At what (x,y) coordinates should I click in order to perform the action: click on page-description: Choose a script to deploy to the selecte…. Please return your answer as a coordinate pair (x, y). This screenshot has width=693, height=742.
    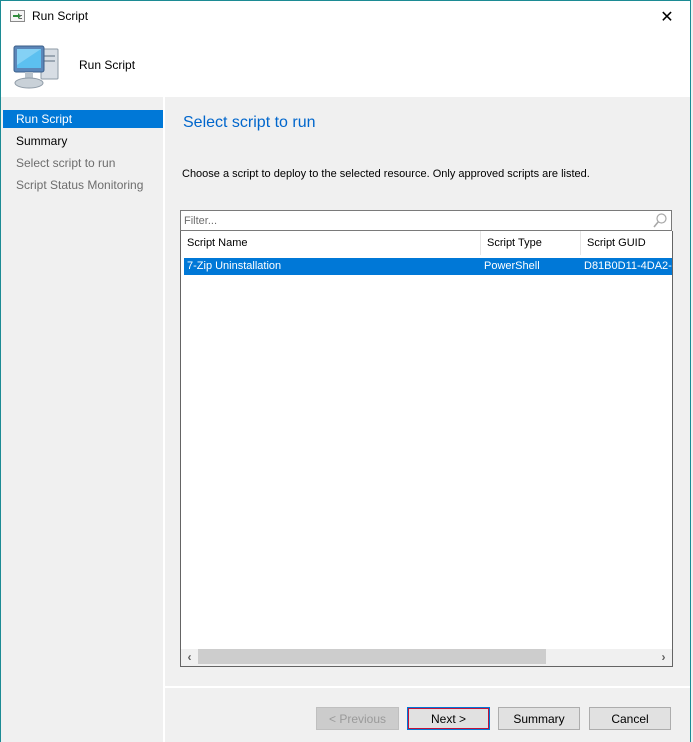
    Looking at the image, I should click on (386, 174).